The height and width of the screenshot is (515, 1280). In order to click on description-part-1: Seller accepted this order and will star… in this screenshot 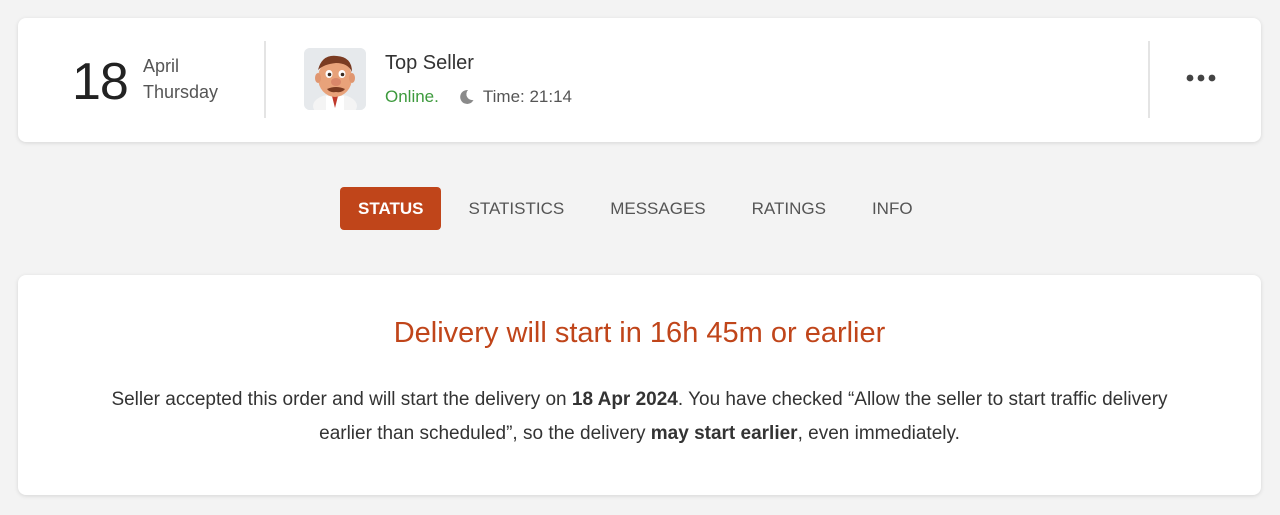, I will do `click(341, 399)`.